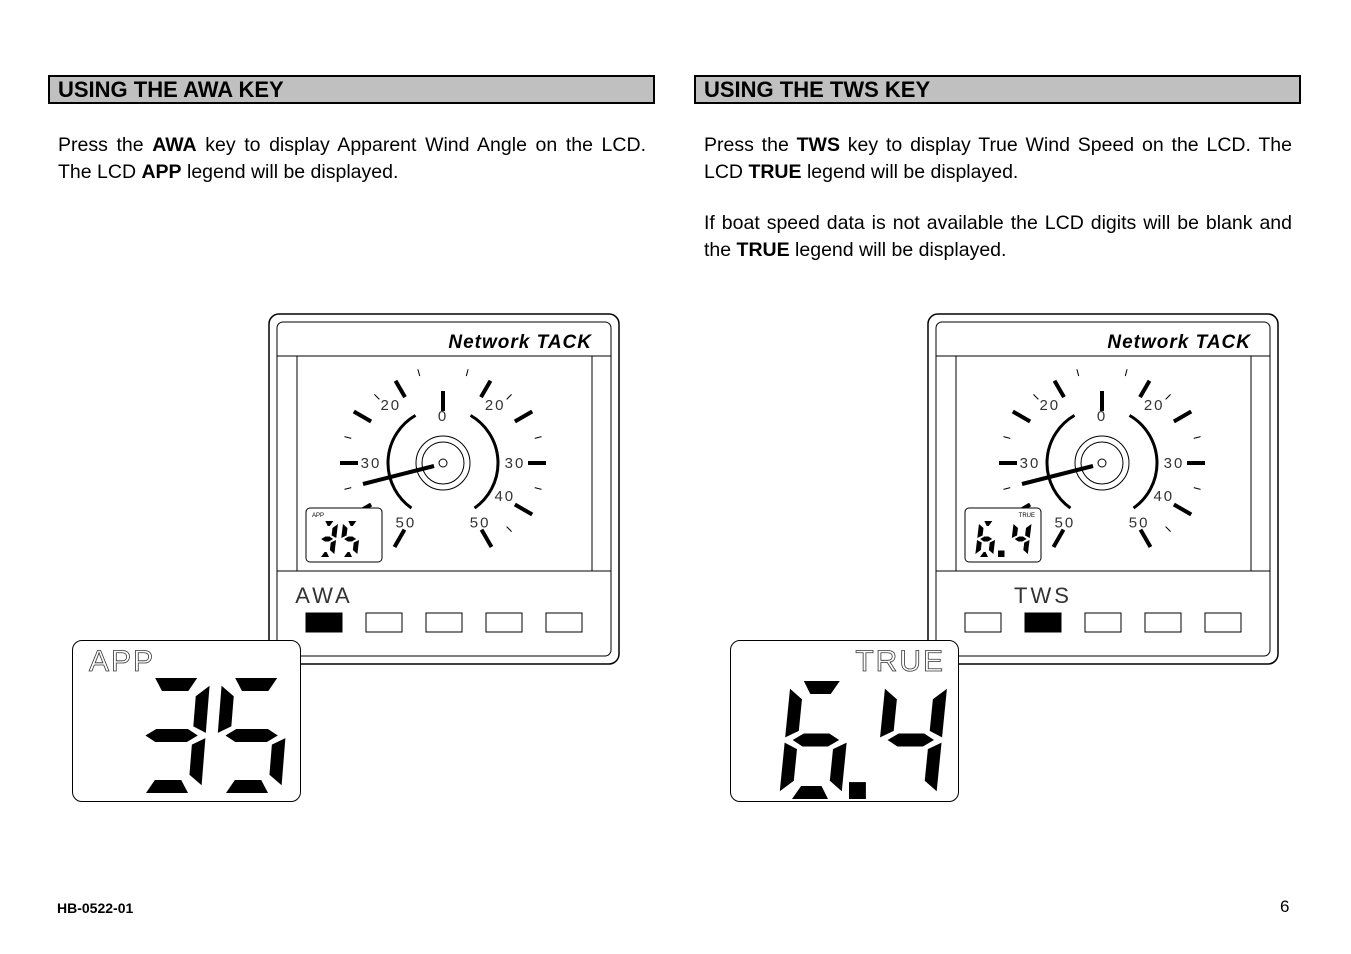 The height and width of the screenshot is (954, 1351). Describe the element at coordinates (1003, 535) in the screenshot. I see `small-lcd: TRUE` at that location.